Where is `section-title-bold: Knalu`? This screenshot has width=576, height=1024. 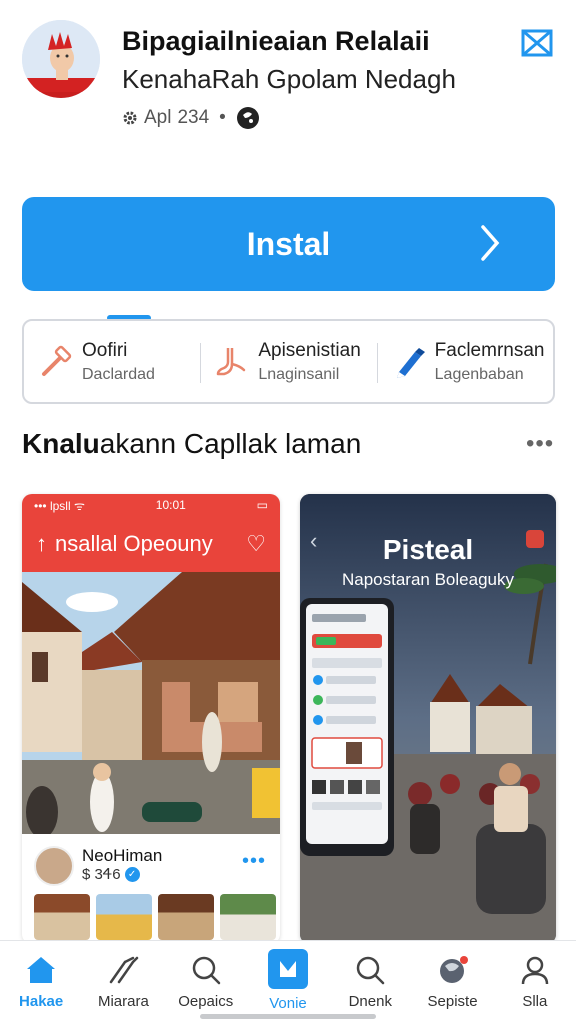
section-title-bold: Knalu is located at coordinates (61, 443).